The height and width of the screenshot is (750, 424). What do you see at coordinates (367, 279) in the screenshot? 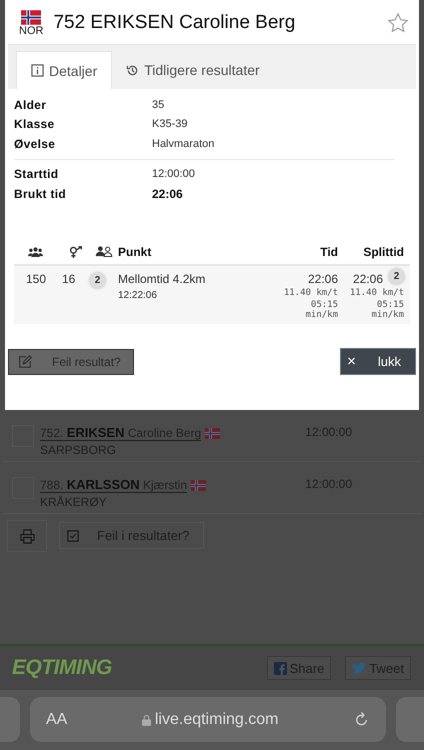
I see `split-value: 22:06` at bounding box center [367, 279].